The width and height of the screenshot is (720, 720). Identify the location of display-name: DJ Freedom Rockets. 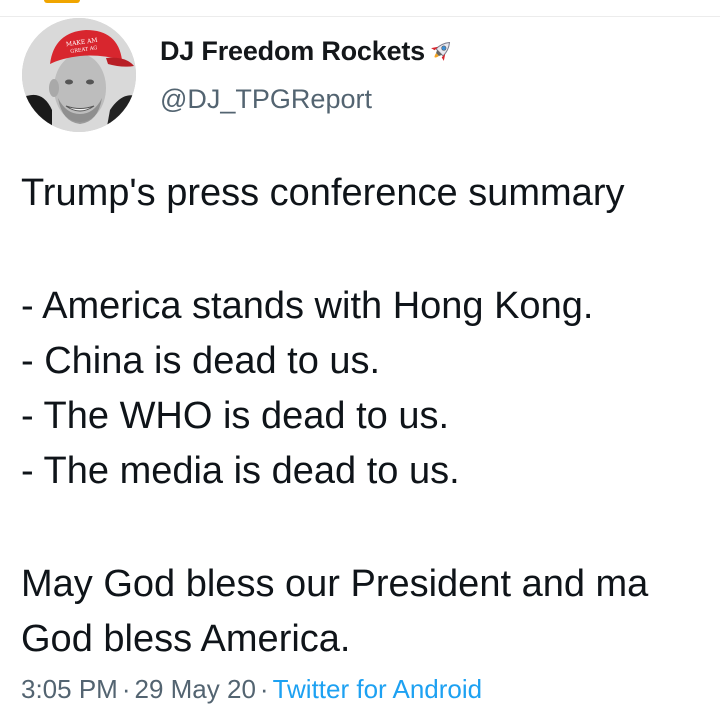
(292, 51).